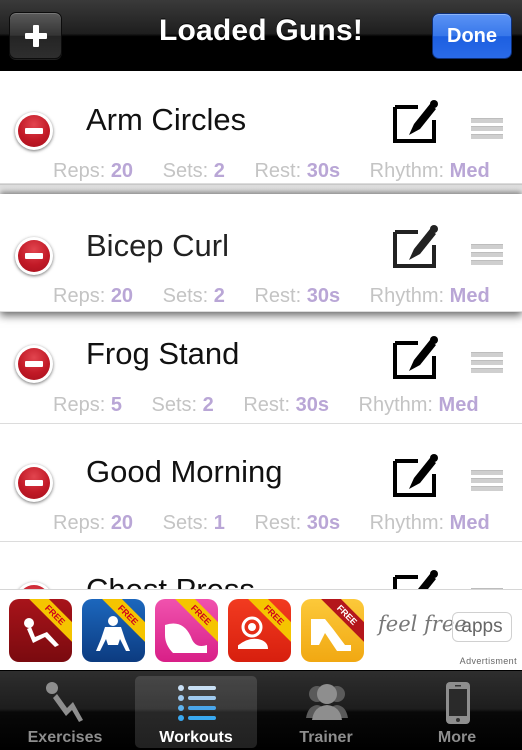 This screenshot has height=750, width=522. I want to click on ad-app-pushups: FREE, so click(113, 630).